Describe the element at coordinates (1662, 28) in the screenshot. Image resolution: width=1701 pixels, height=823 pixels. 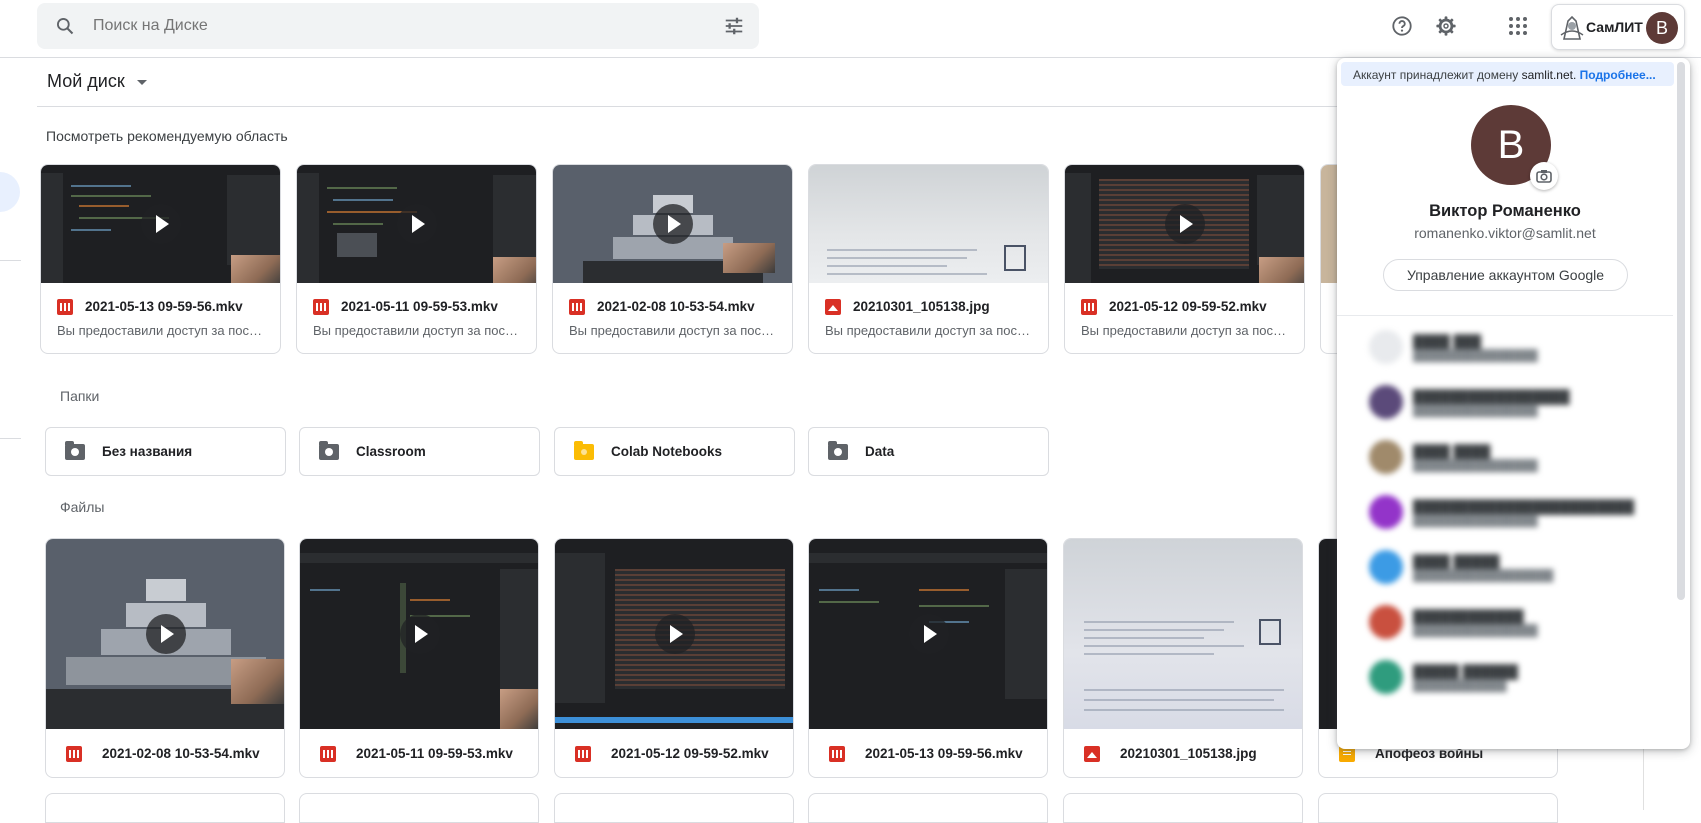
I see `avatar: В` at that location.